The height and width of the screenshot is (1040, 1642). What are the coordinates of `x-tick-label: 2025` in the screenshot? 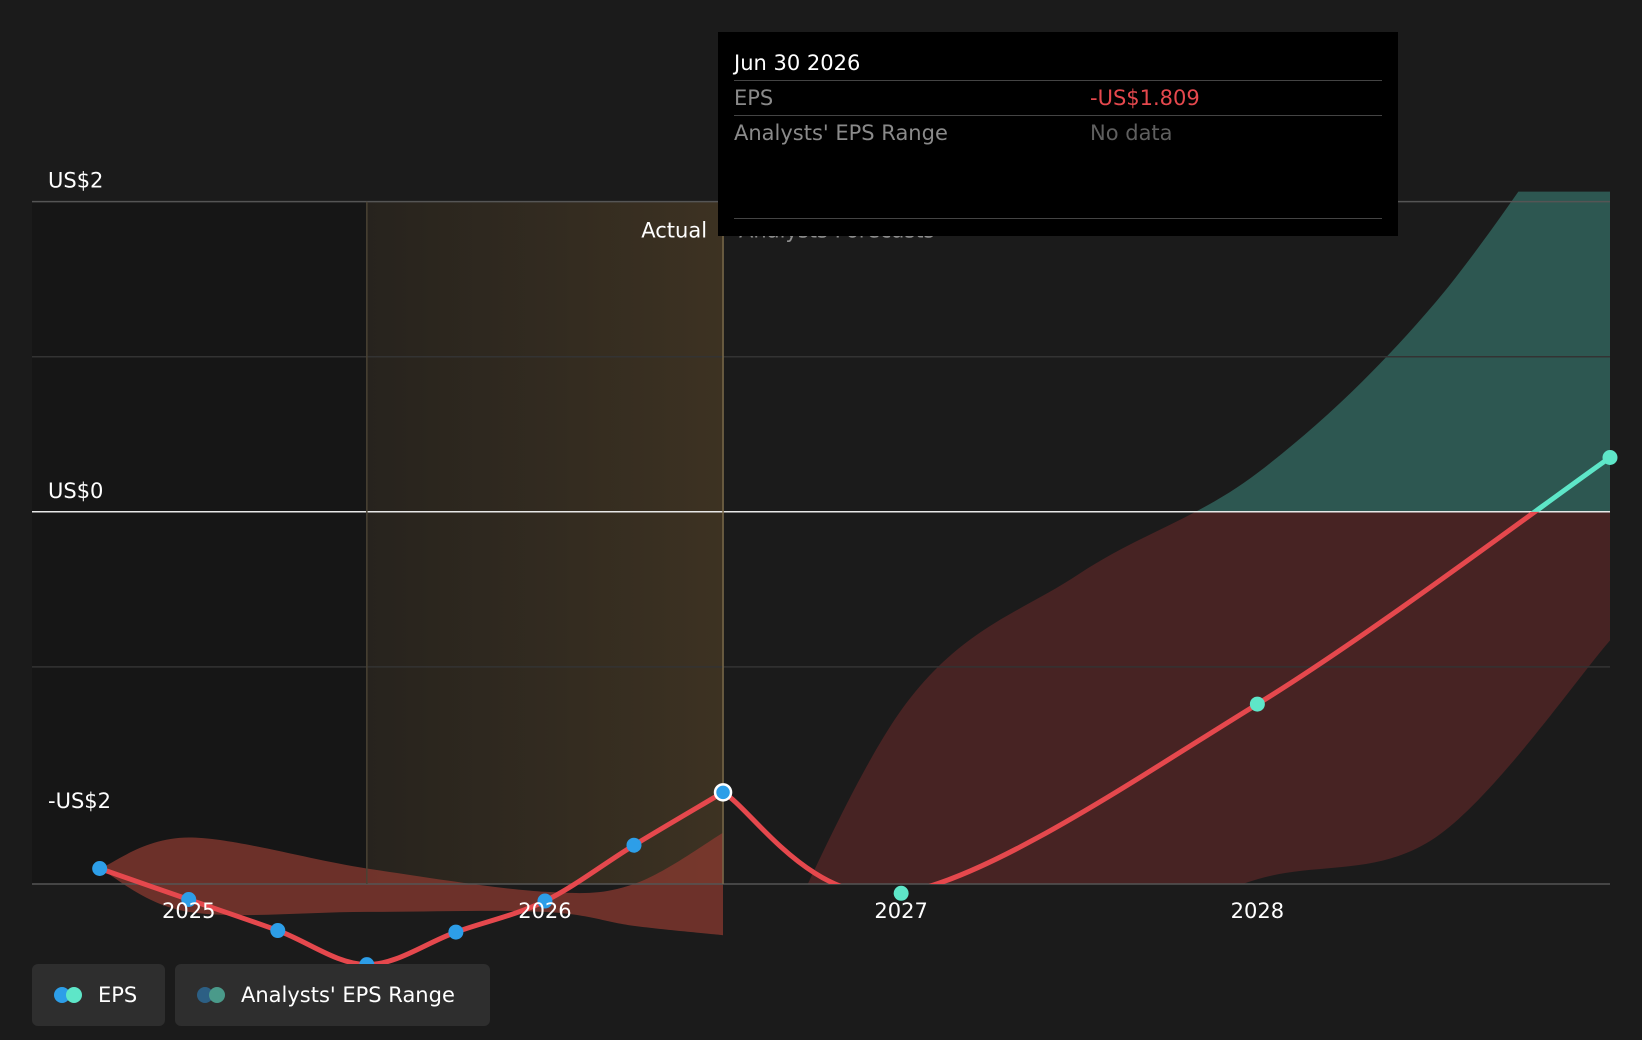 It's located at (188, 911).